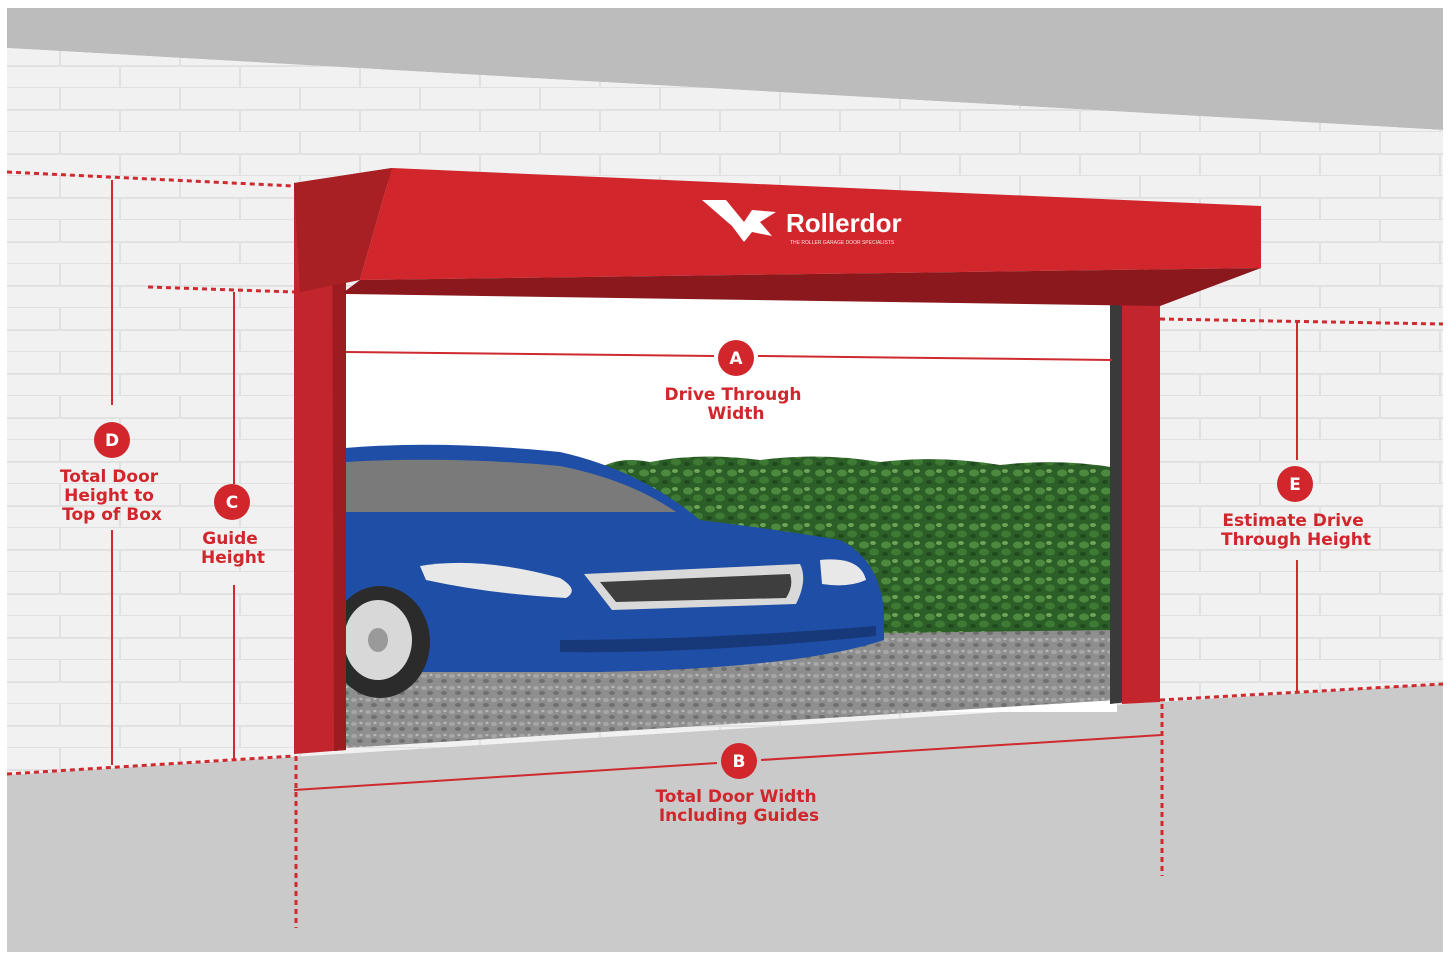 This screenshot has height=956, width=1451. What do you see at coordinates (842, 243) in the screenshot?
I see `brand-tagline: THE ROLLER GARAGE DOOR SPECIALISTS` at bounding box center [842, 243].